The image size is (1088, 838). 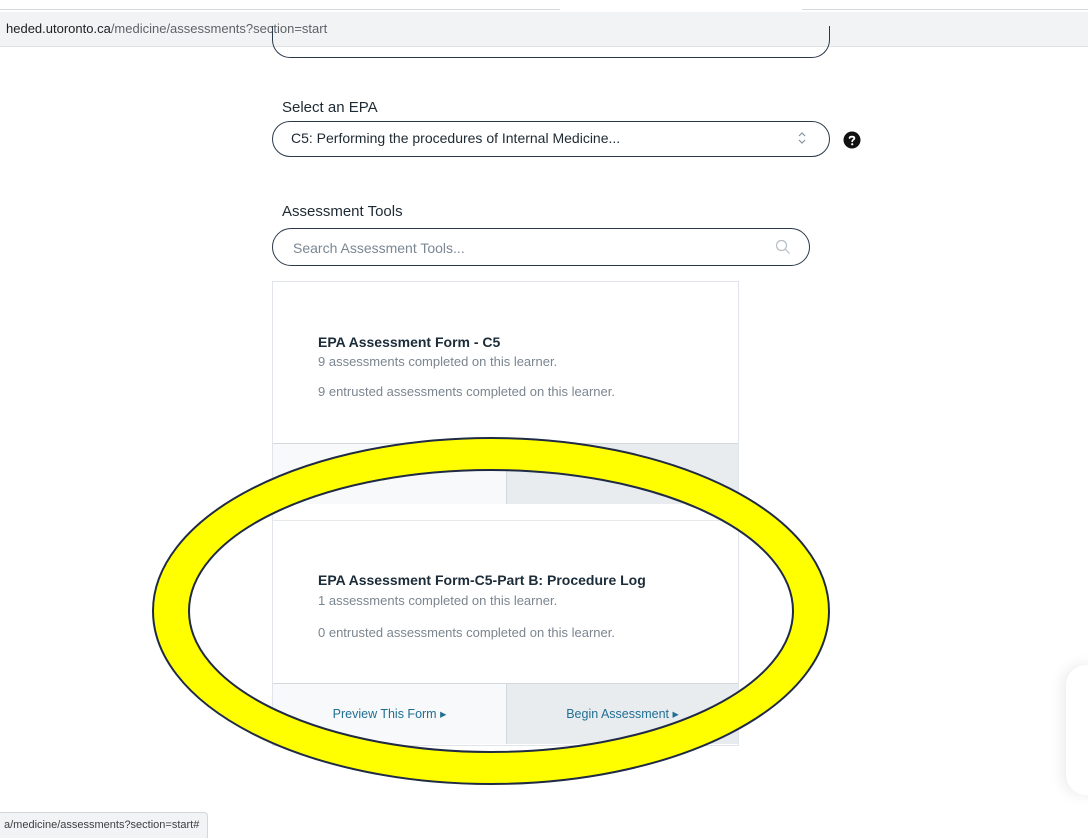 I want to click on preview-form-button: Preview This Form ▸, so click(x=390, y=714).